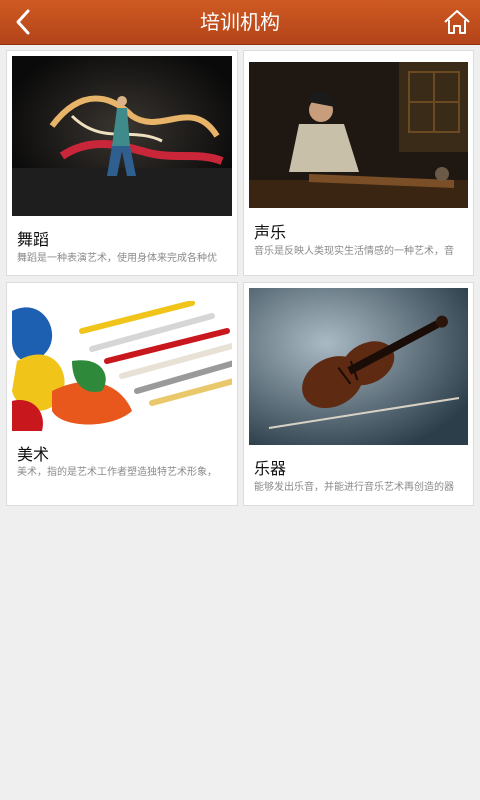 The image size is (480, 800). What do you see at coordinates (122, 366) in the screenshot?
I see `art-image` at bounding box center [122, 366].